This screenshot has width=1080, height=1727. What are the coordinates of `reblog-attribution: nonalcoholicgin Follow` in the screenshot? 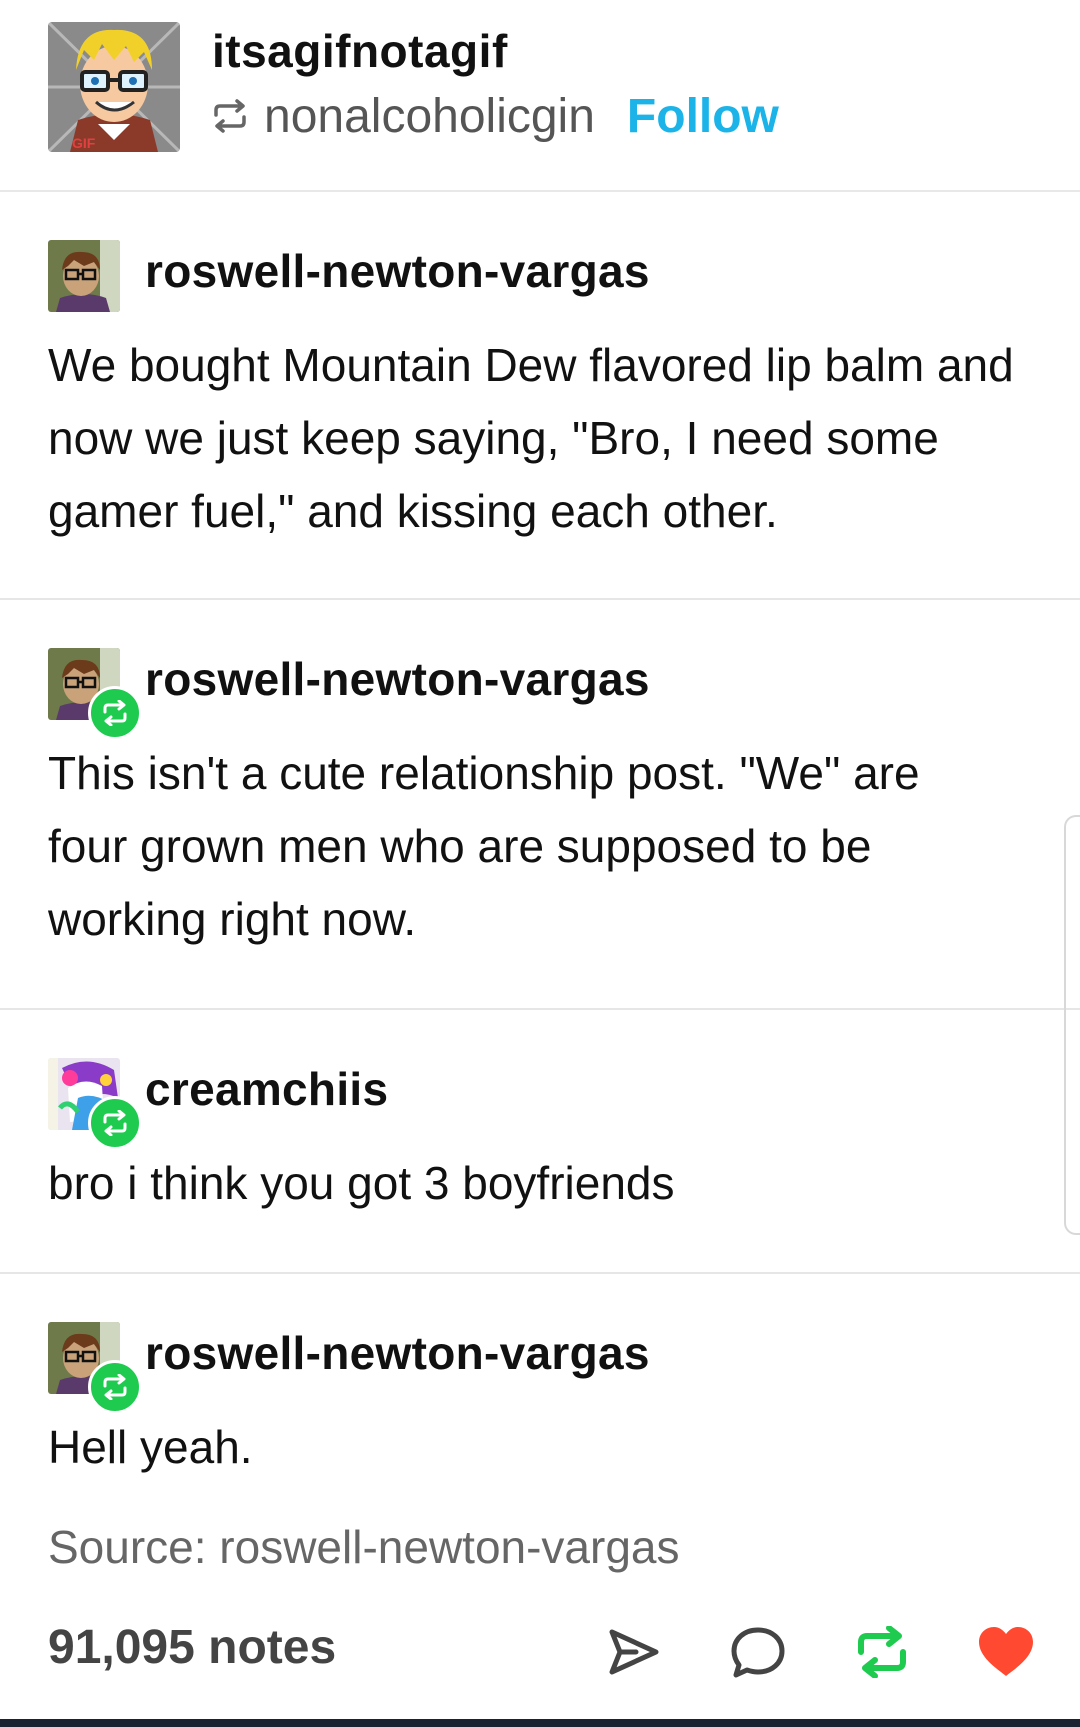 It's located at (494, 116).